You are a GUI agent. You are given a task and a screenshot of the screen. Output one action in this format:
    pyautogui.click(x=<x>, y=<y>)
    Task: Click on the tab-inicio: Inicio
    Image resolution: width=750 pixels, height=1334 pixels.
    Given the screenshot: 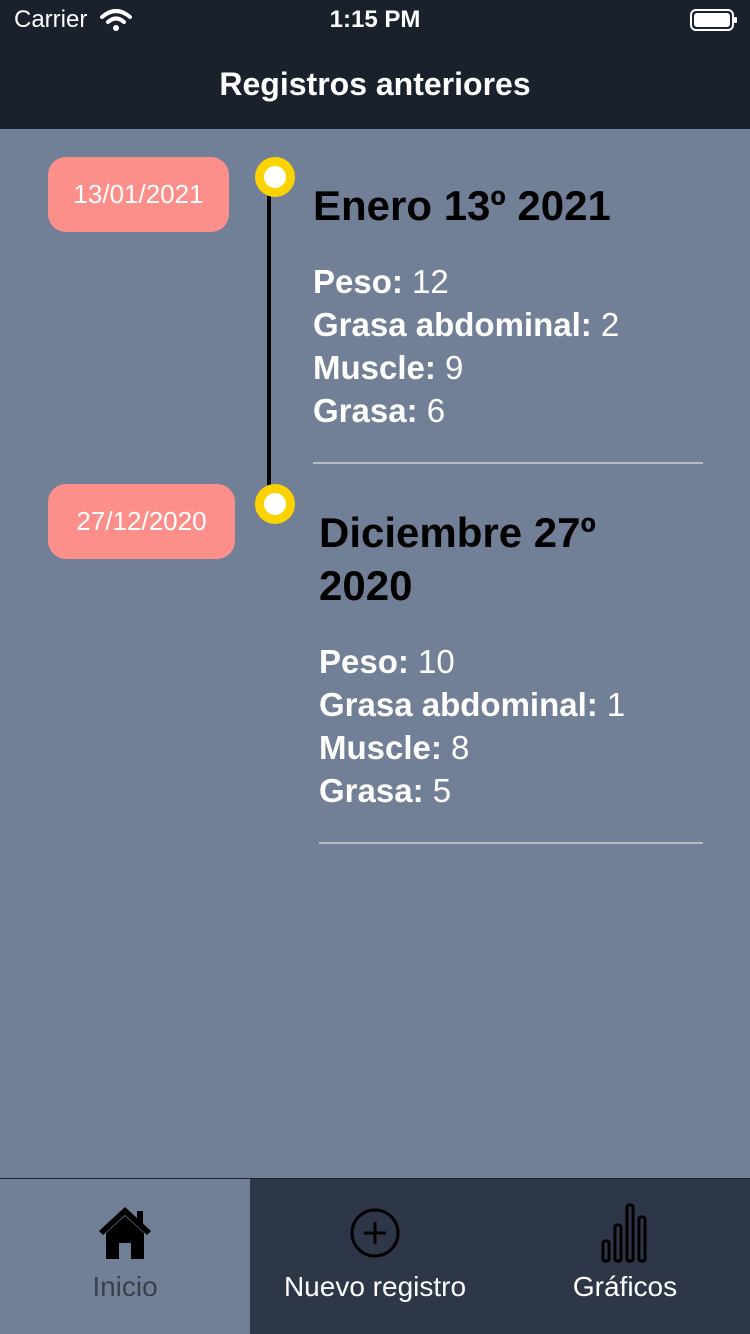 What is the action you would take?
    pyautogui.click(x=125, y=1256)
    